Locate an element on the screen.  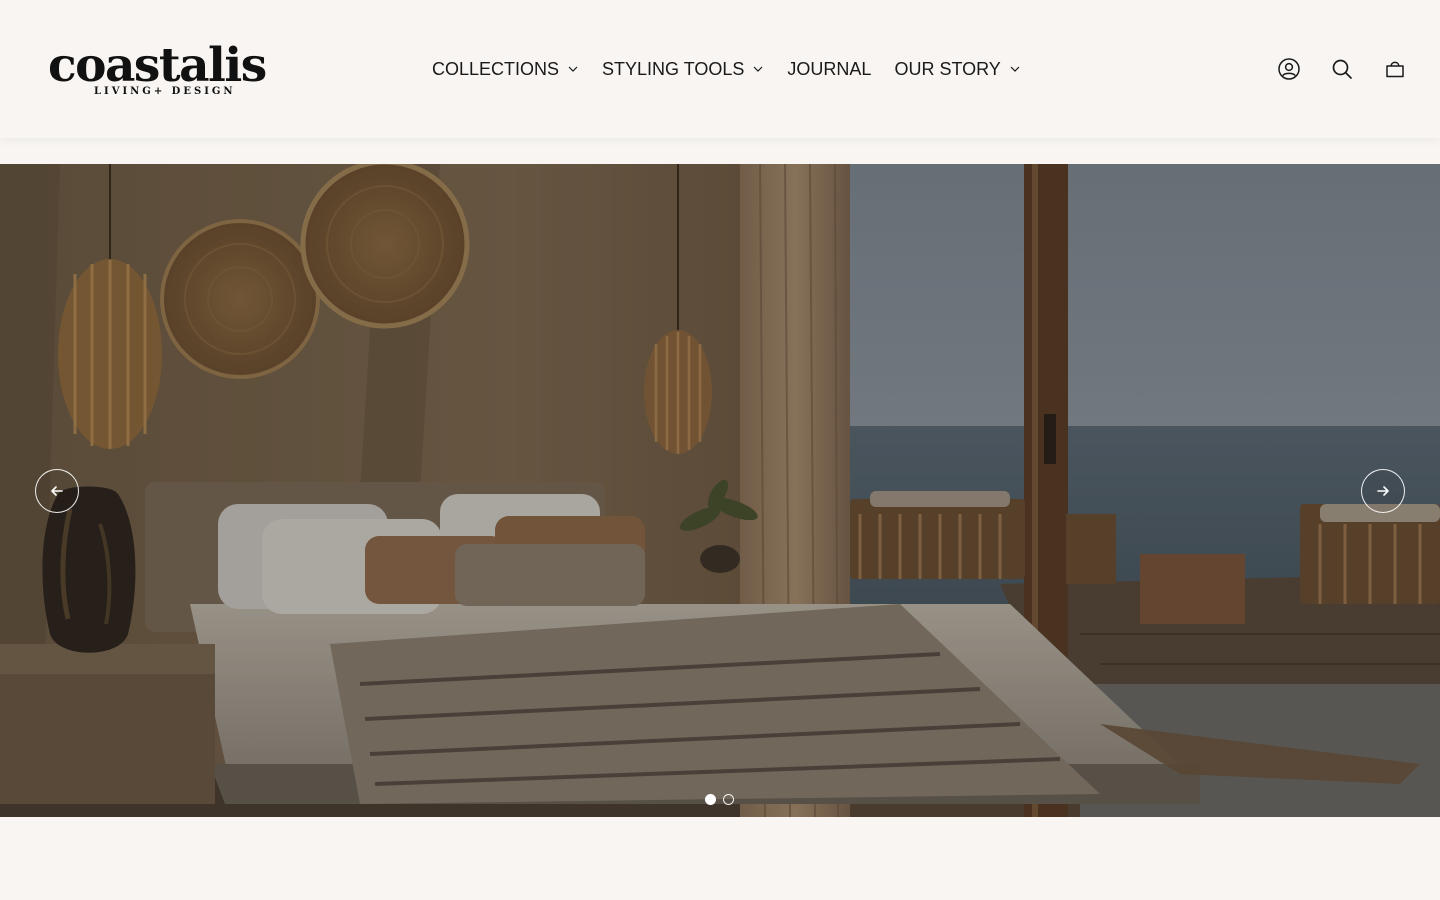
brand-name: coastalis is located at coordinates (157, 65).